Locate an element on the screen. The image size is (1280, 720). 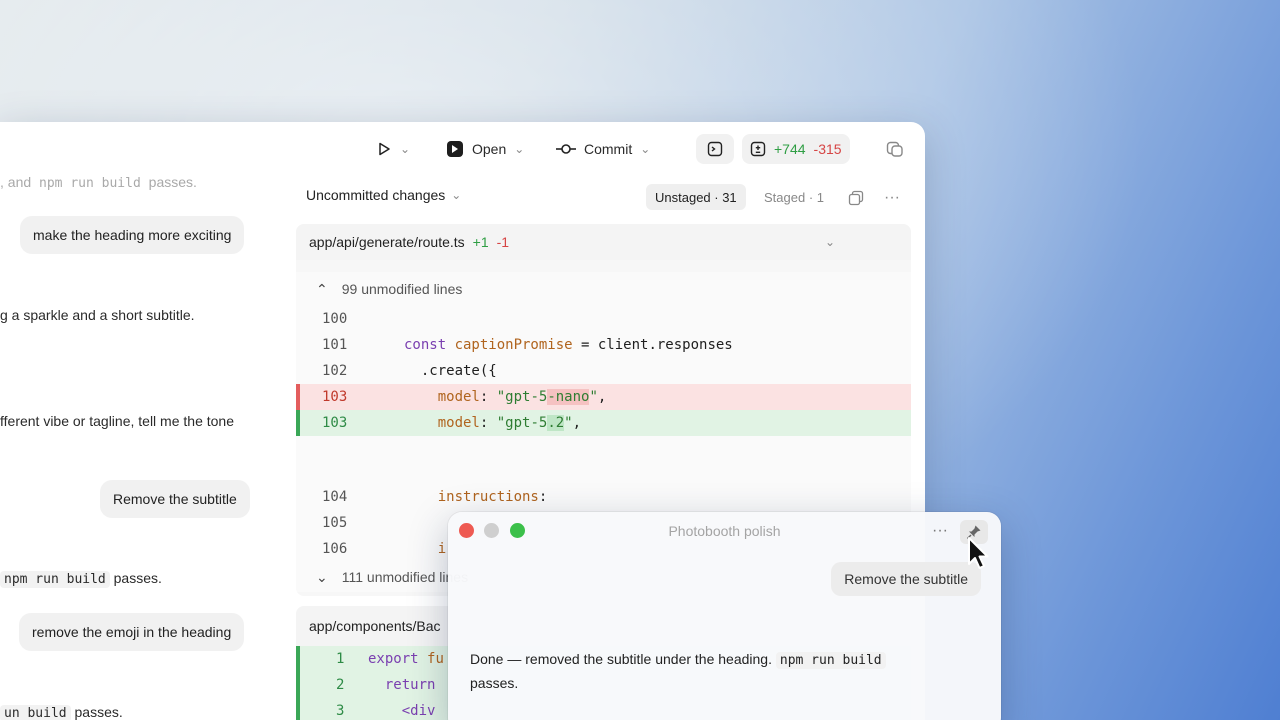
user-message-bubble: remove the emoji in the heading is located at coordinates (132, 632).